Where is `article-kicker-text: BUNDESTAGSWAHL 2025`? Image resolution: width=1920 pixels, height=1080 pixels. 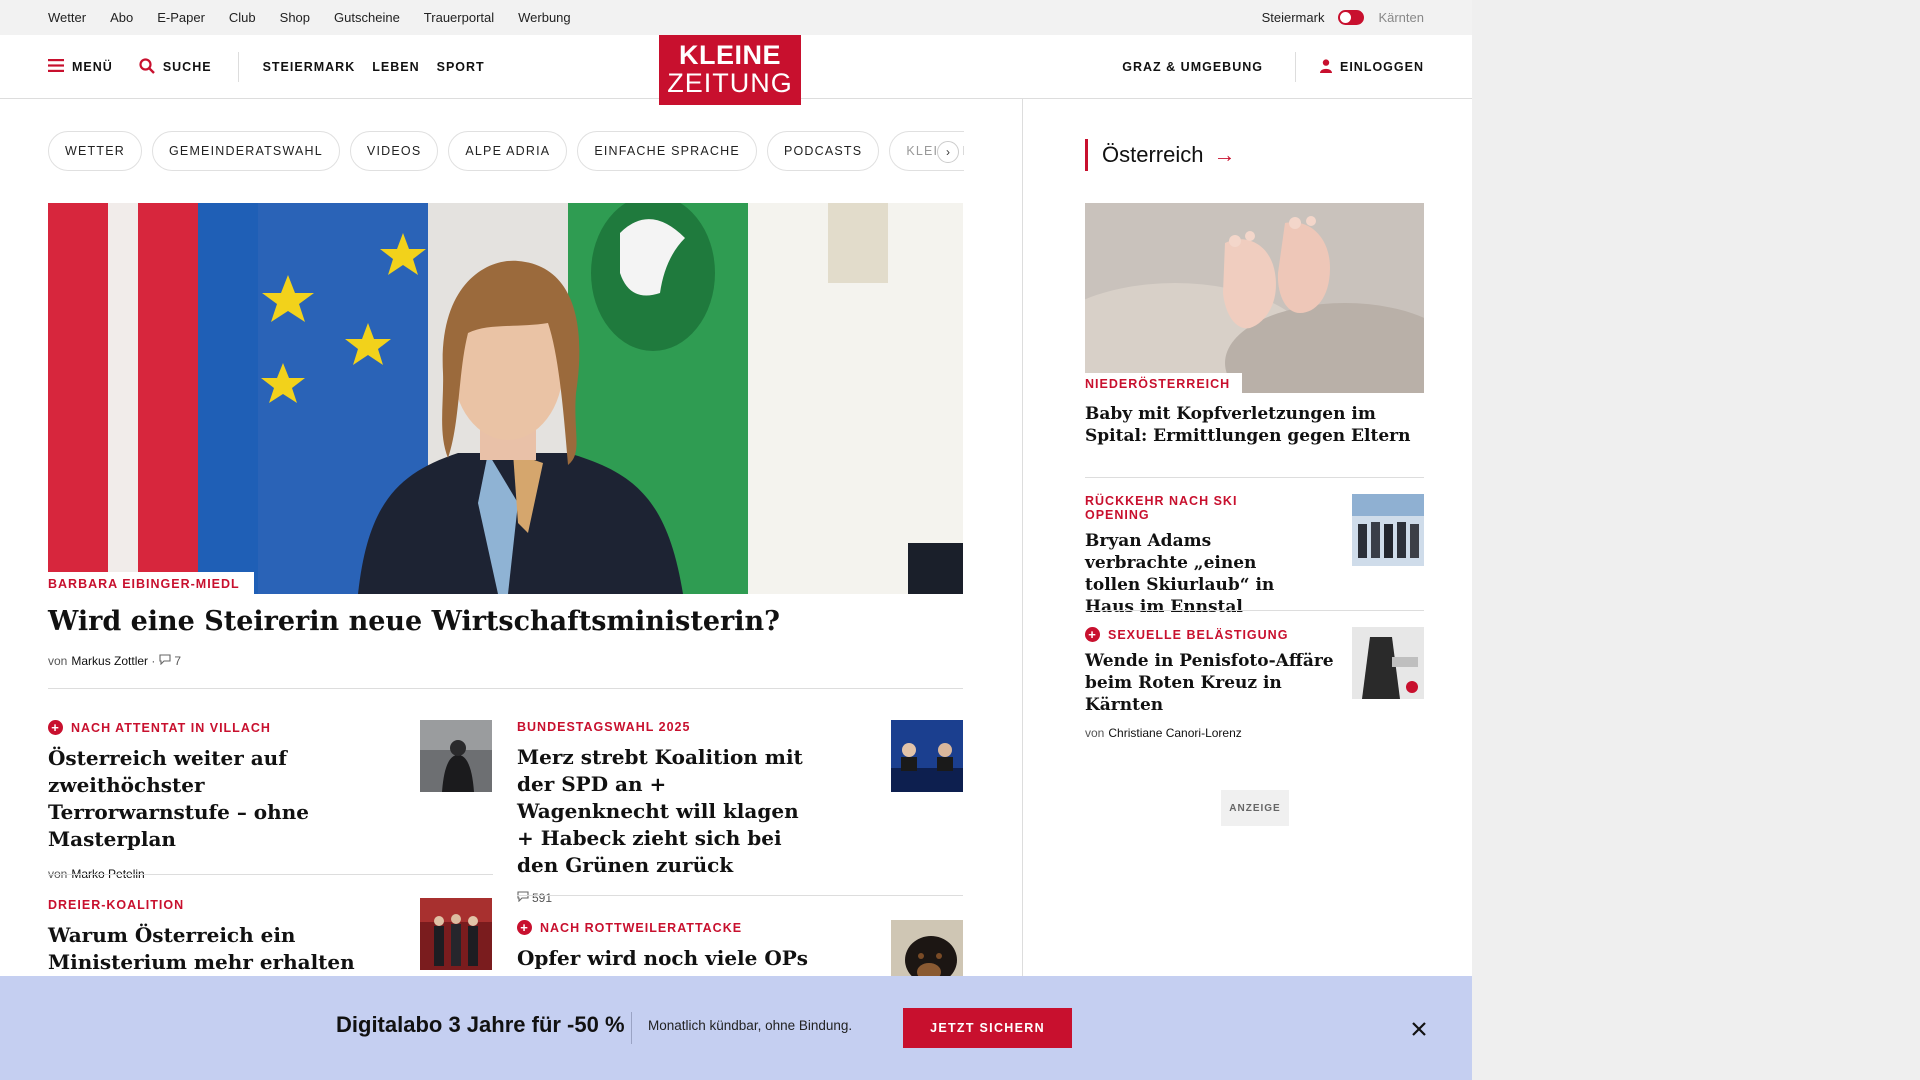
article-kicker-text: BUNDESTAGSWAHL 2025 is located at coordinates (604, 727).